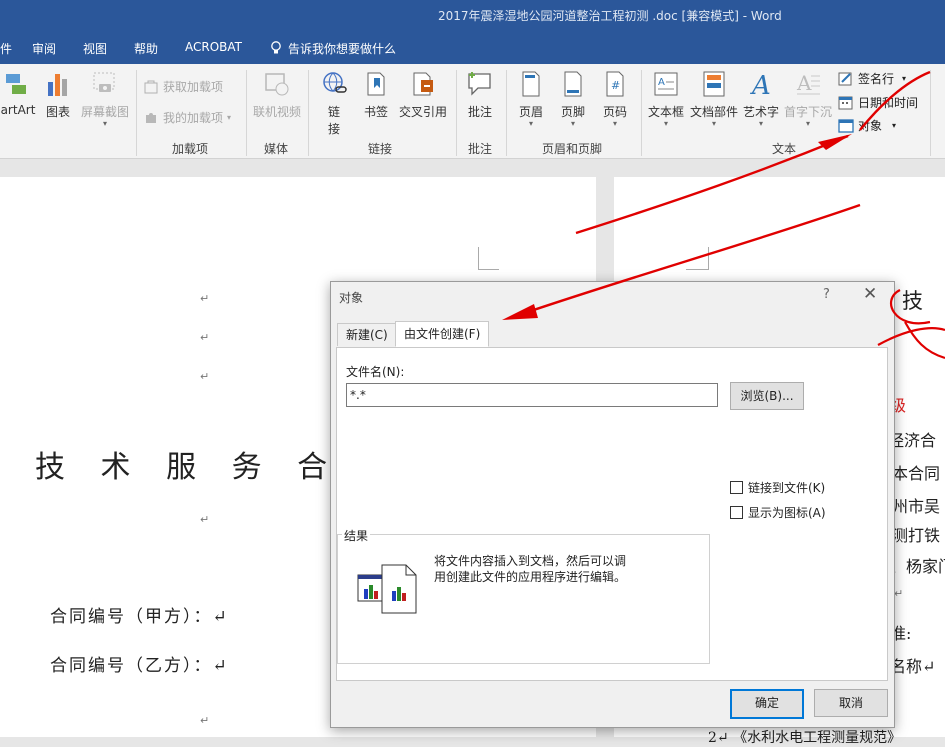  I want to click on tab-create-from-file: 由文件创建(F), so click(442, 334).